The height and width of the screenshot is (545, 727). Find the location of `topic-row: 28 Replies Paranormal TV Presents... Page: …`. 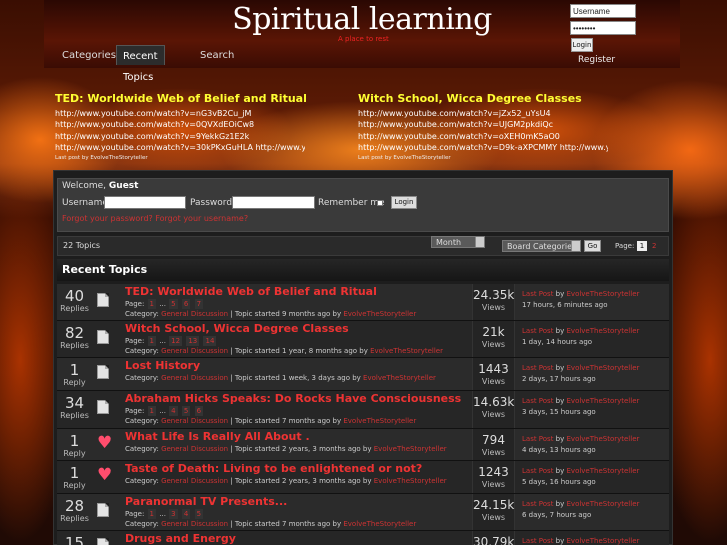

topic-row: 28 Replies Paranormal TV Presents... Page: … is located at coordinates (363, 512).